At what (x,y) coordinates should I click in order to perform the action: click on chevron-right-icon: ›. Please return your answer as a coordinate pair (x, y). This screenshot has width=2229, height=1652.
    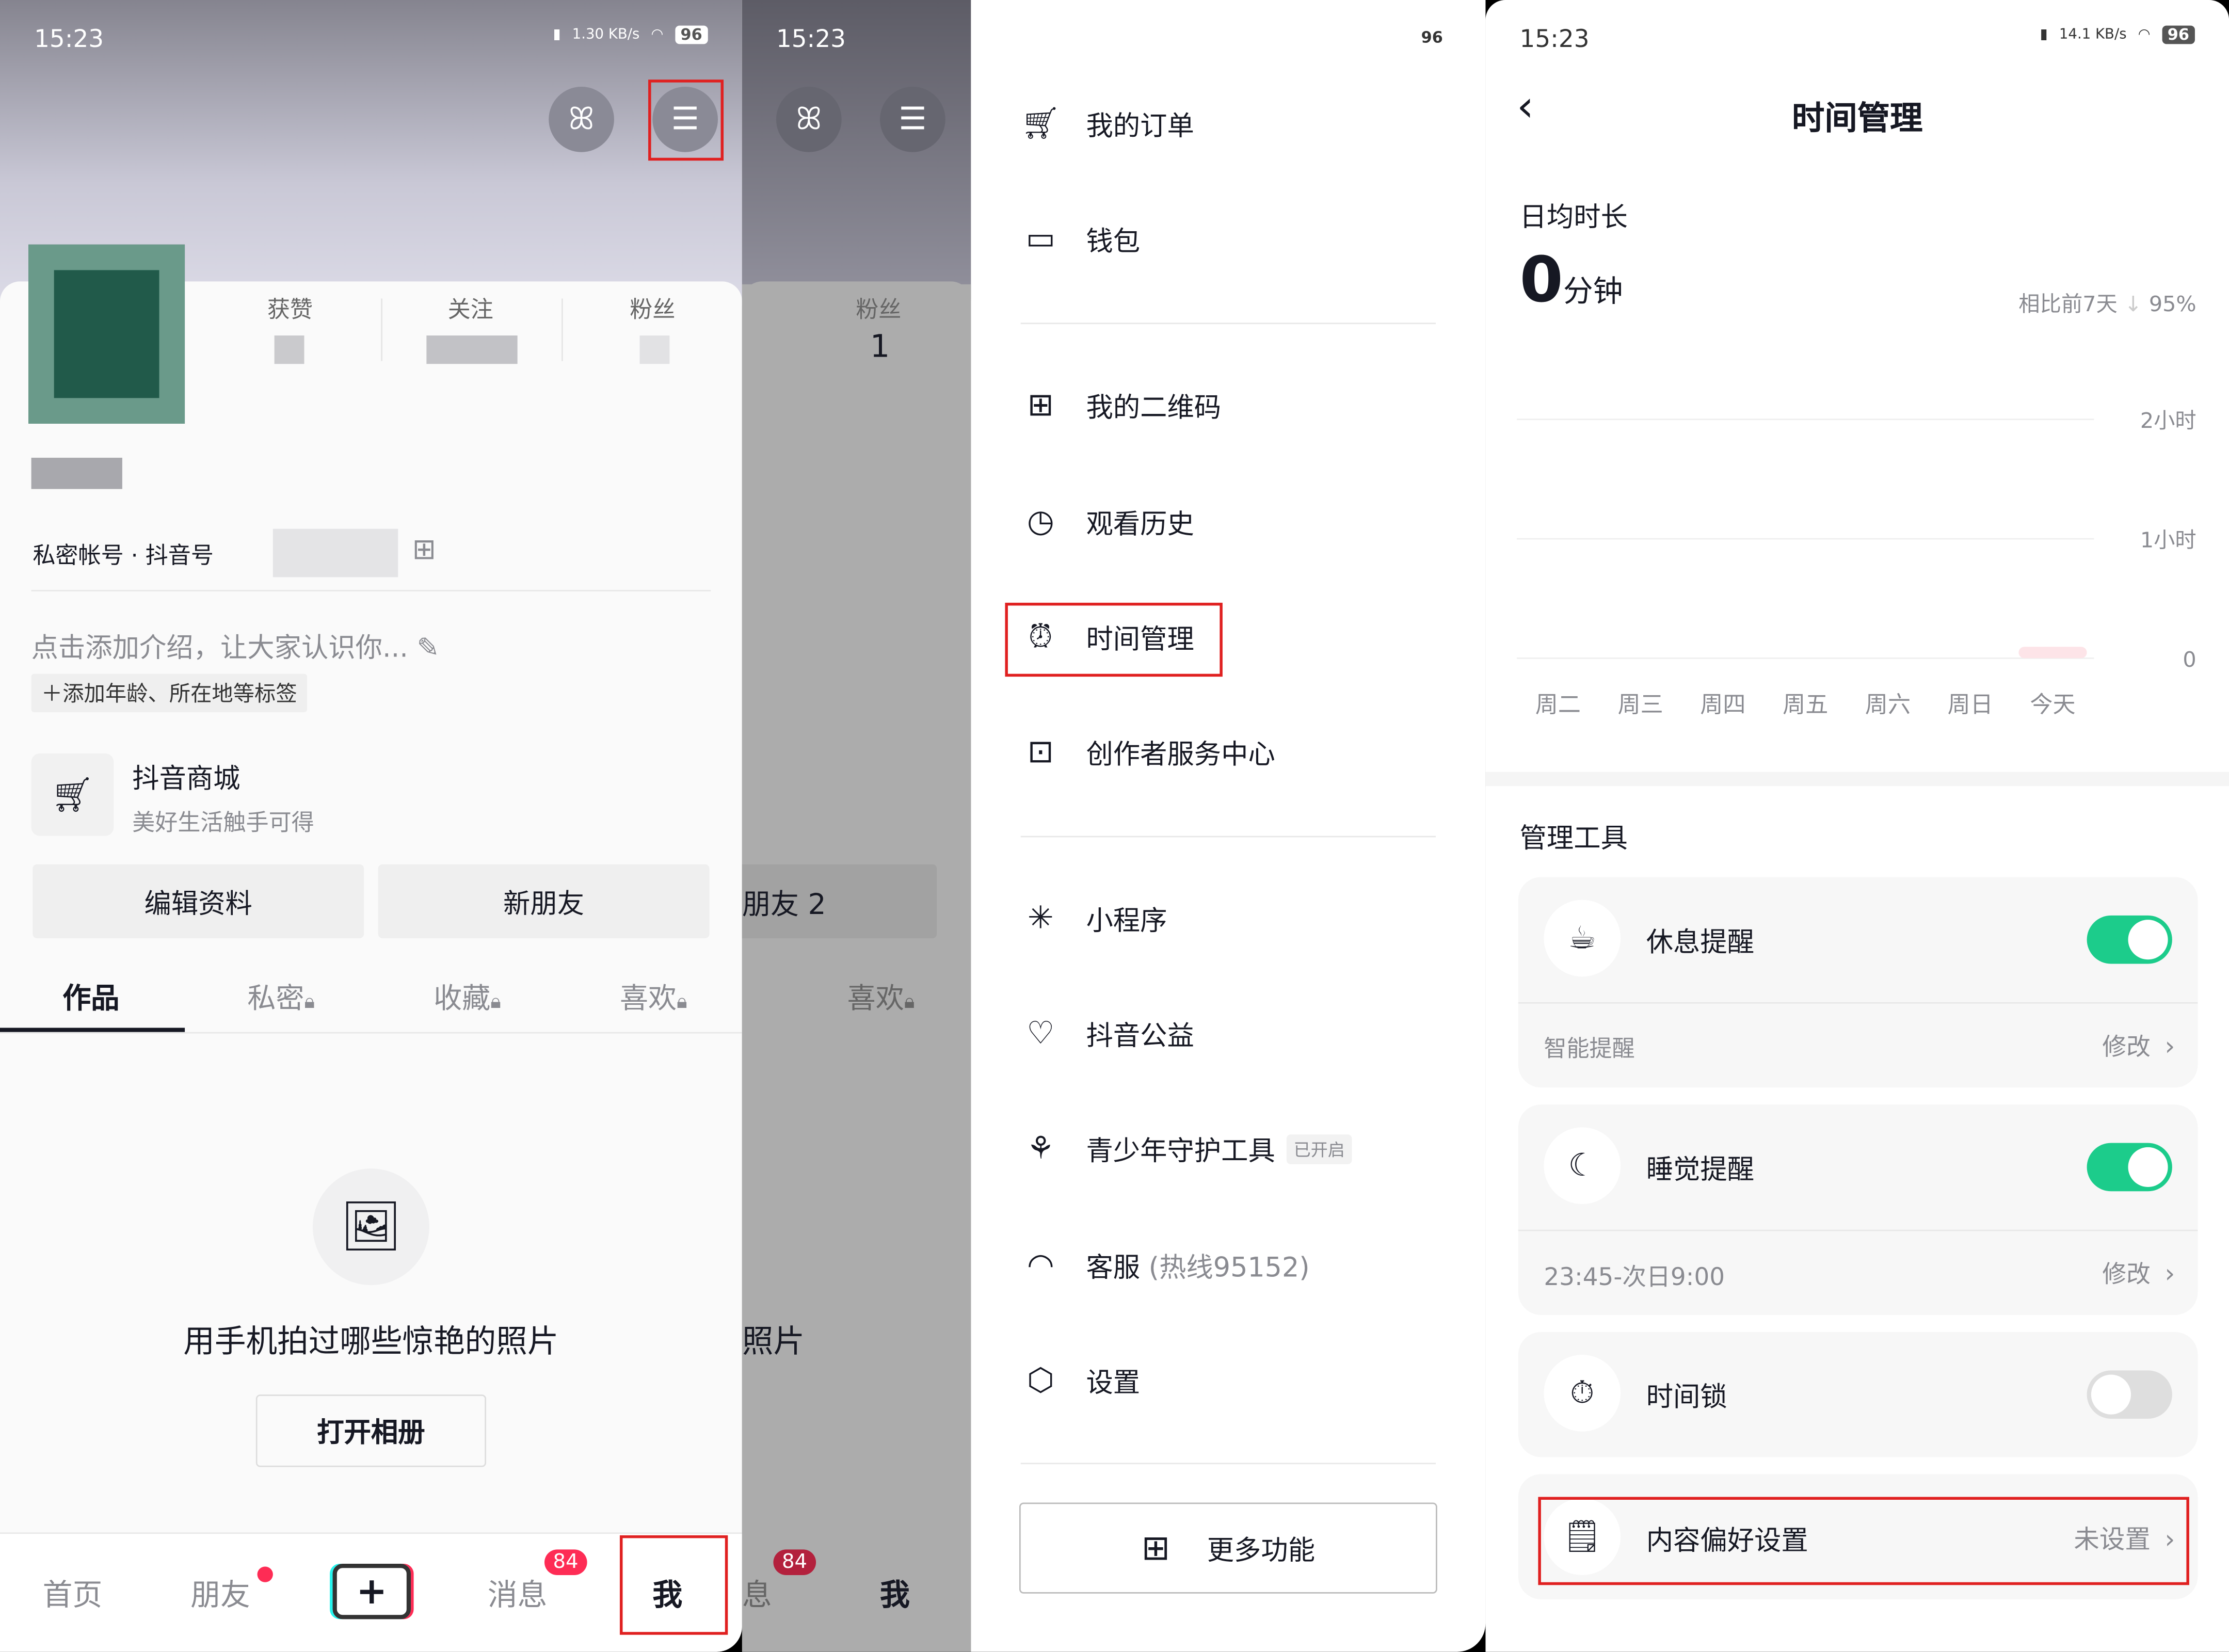
    Looking at the image, I should click on (2170, 1274).